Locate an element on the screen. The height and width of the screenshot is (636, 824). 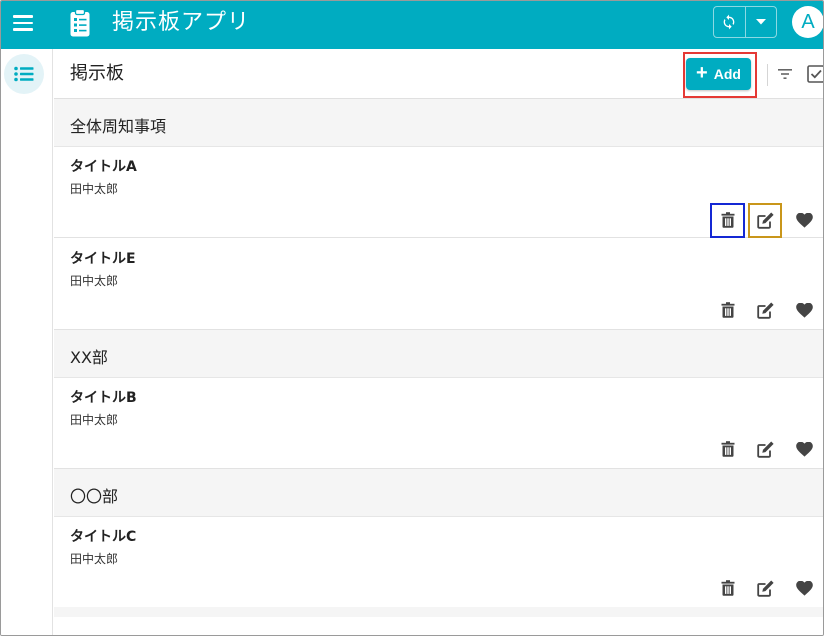
sync-button is located at coordinates (729, 22).